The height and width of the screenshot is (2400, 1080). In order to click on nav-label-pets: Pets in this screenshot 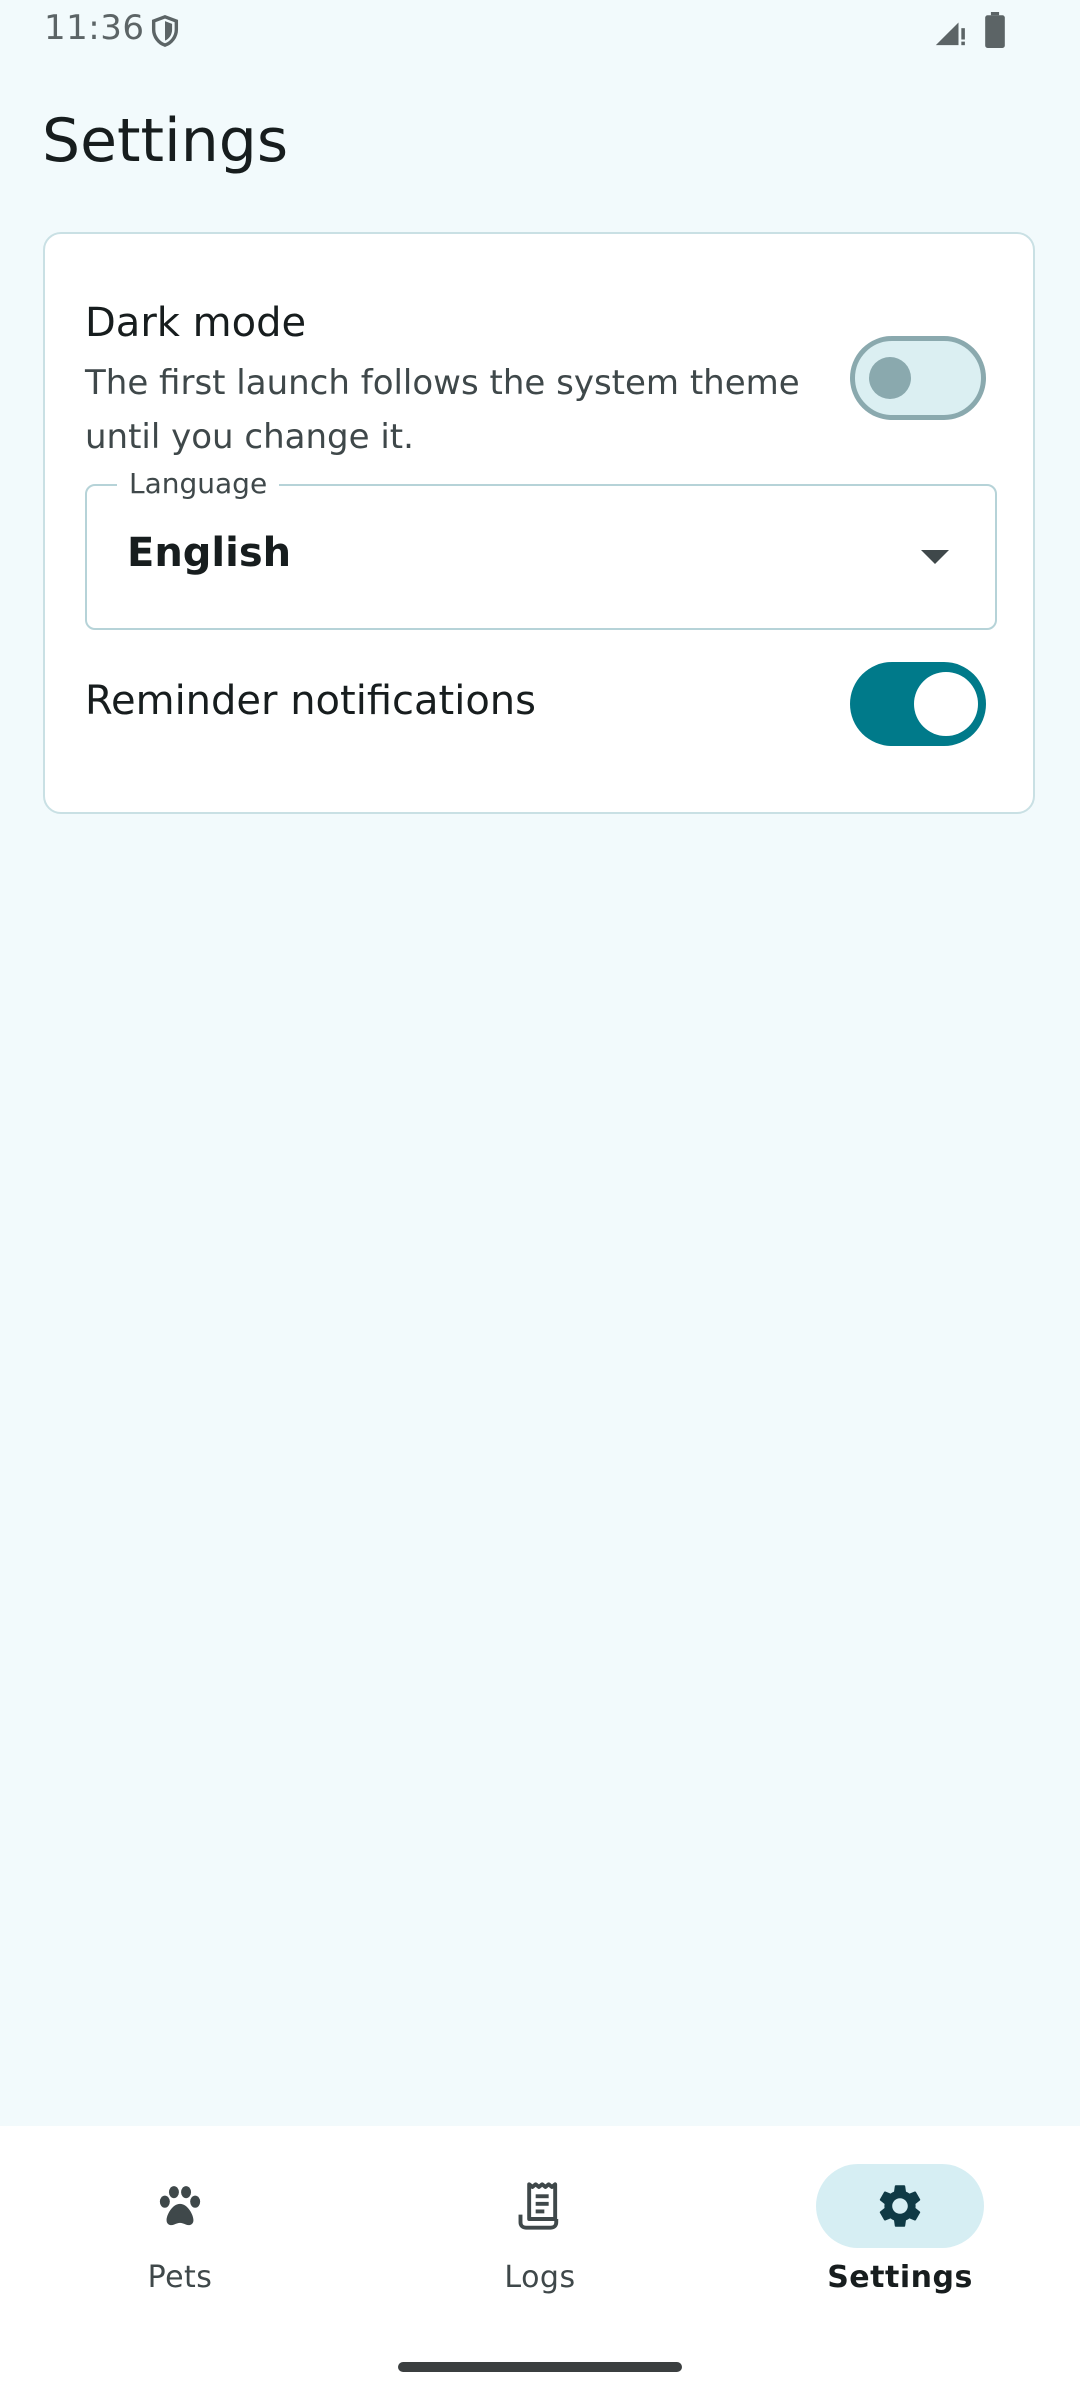, I will do `click(180, 2277)`.